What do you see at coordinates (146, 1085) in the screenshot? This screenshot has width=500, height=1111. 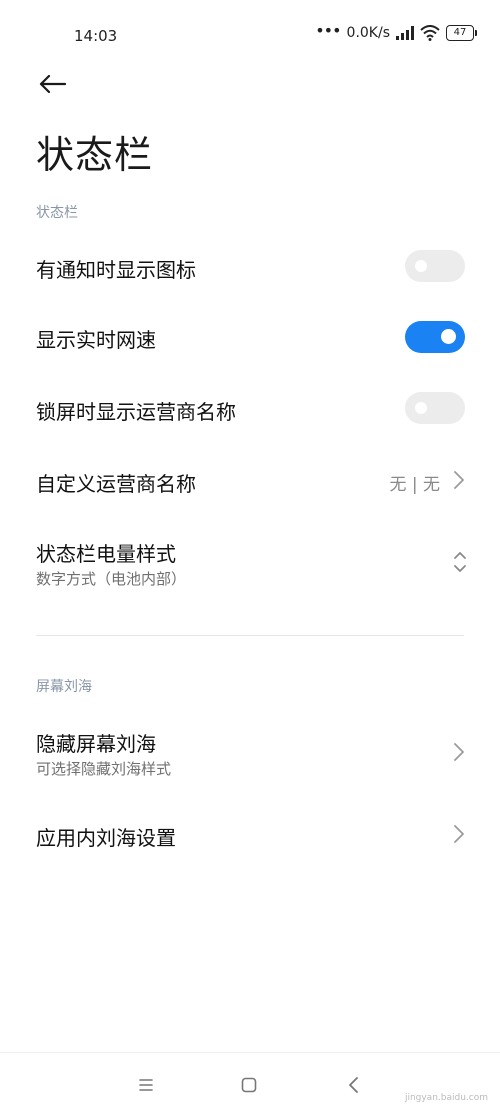 I see `menu-icon` at bounding box center [146, 1085].